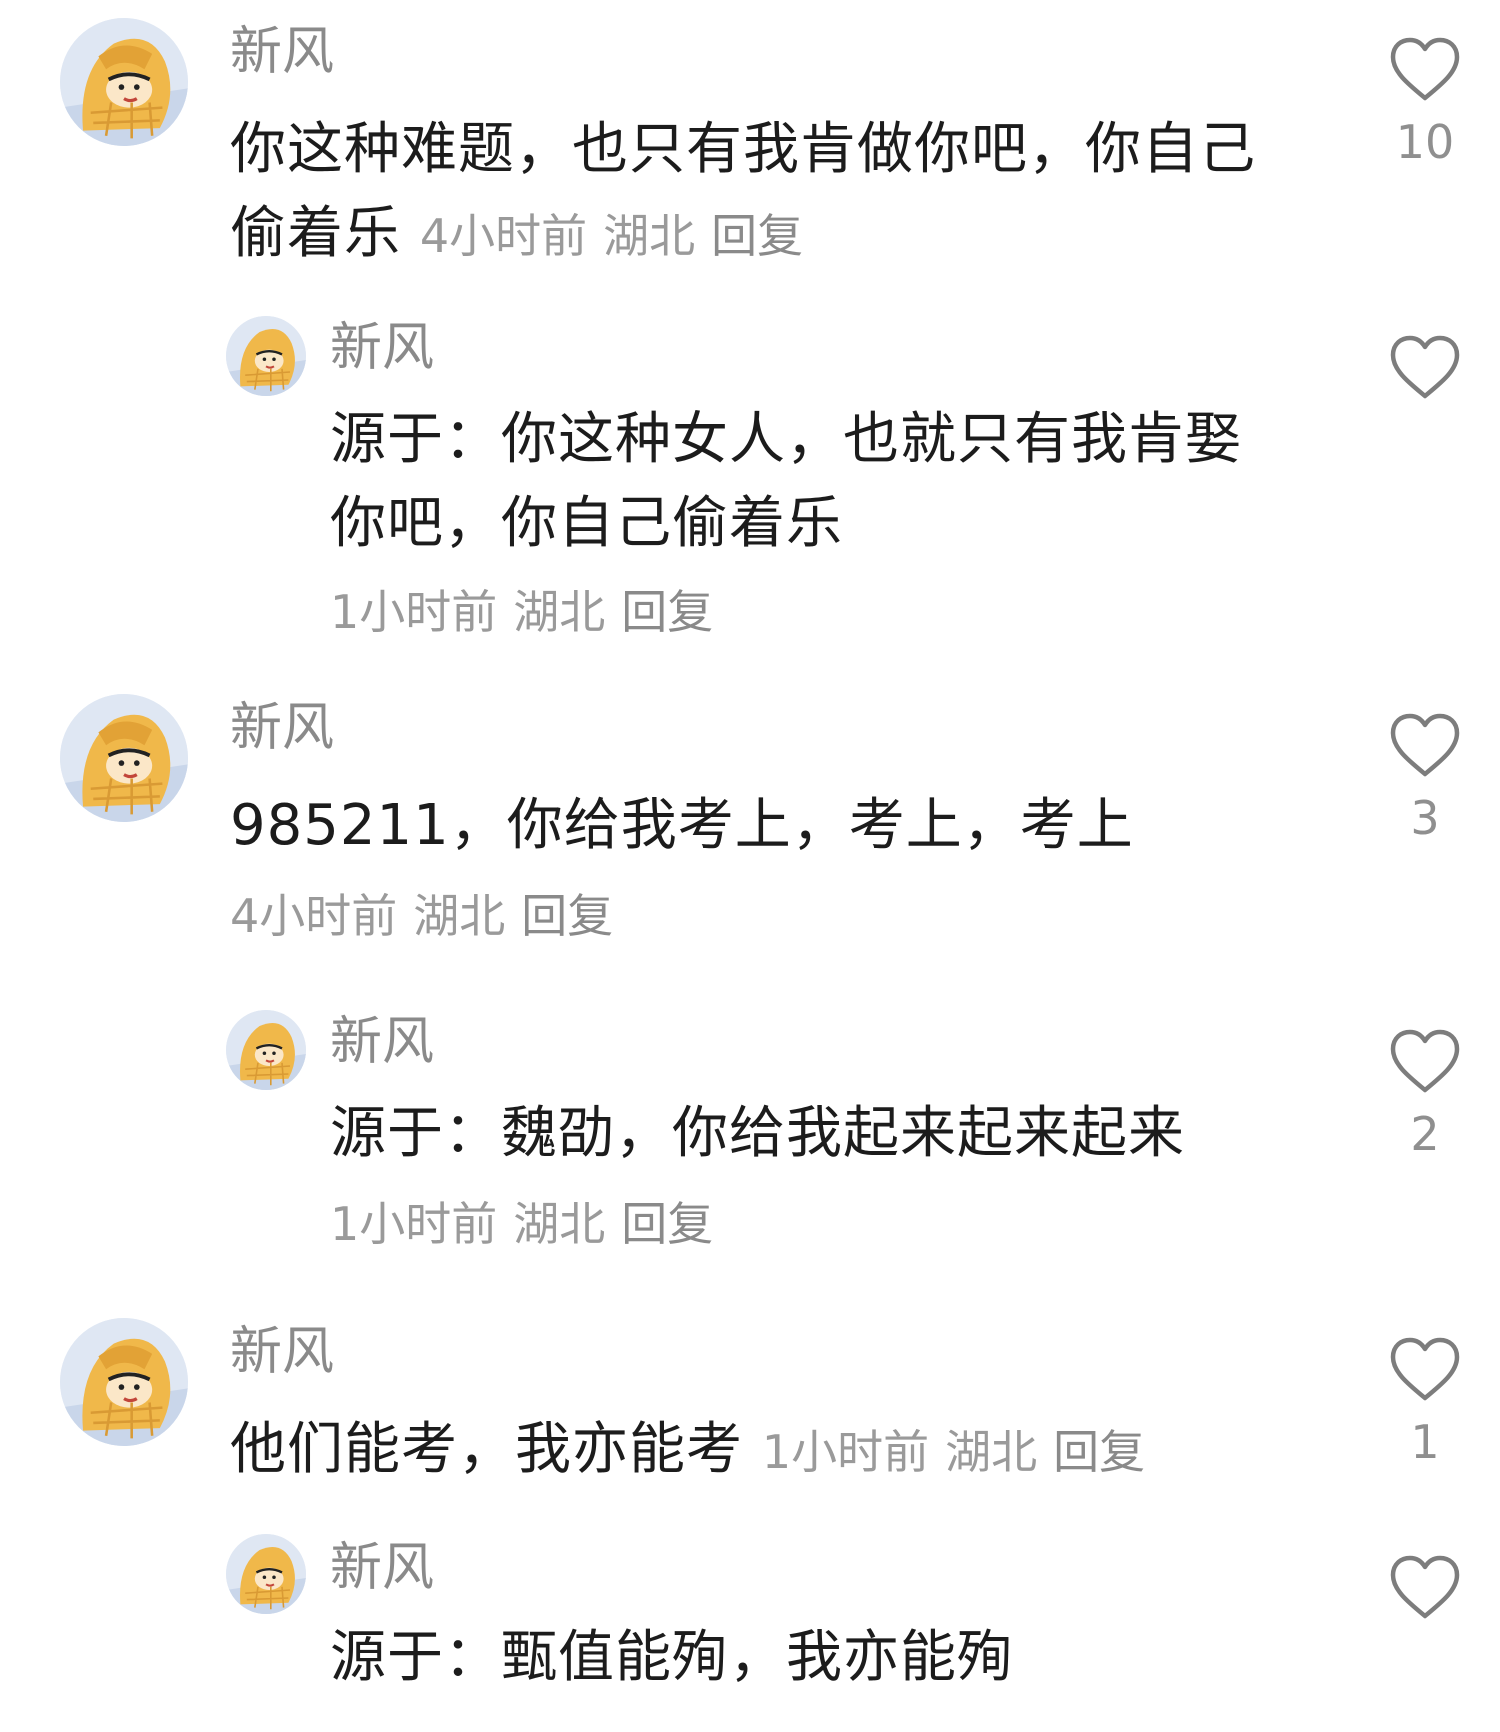  Describe the element at coordinates (786, 481) in the screenshot. I see `comment-content: 源于：你这种女人，也就只有我肯娶你吧，你自己偷着乐` at that location.